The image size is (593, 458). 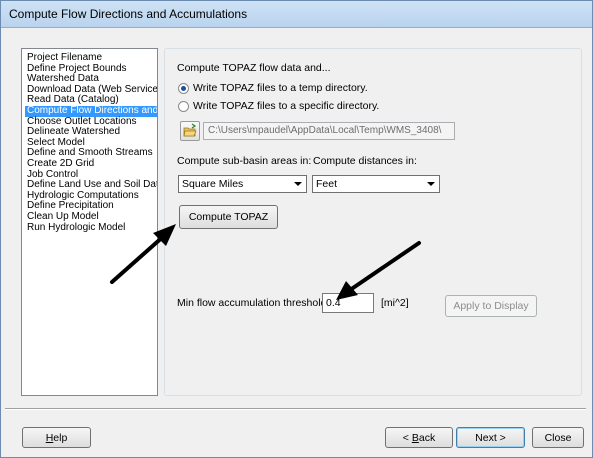 I want to click on step-item: Run Hydrologic Model, so click(x=91, y=228).